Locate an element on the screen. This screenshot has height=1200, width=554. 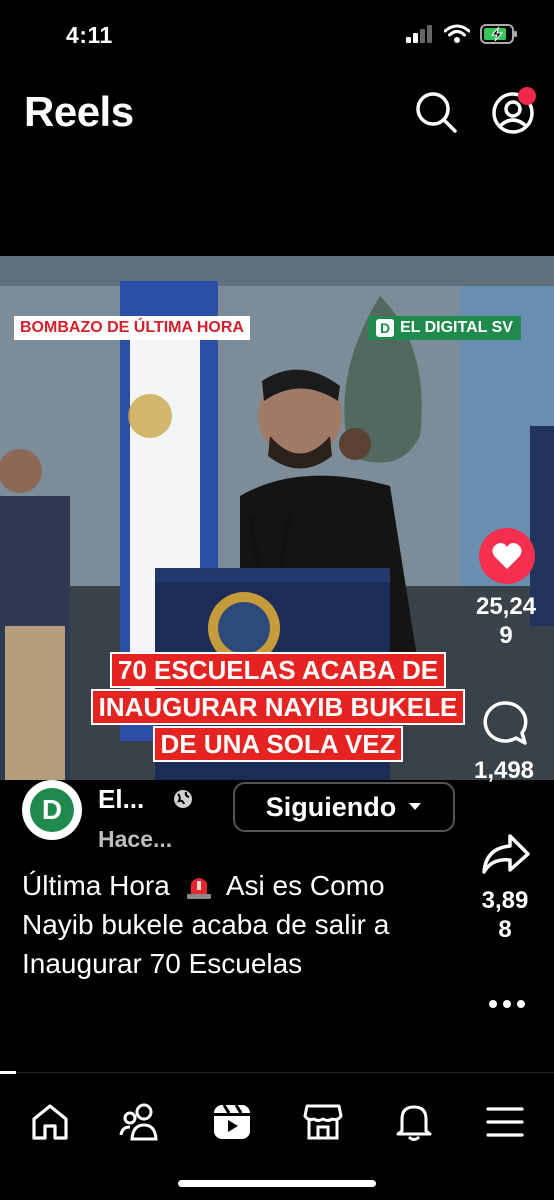
menu-icon is located at coordinates (504, 1122).